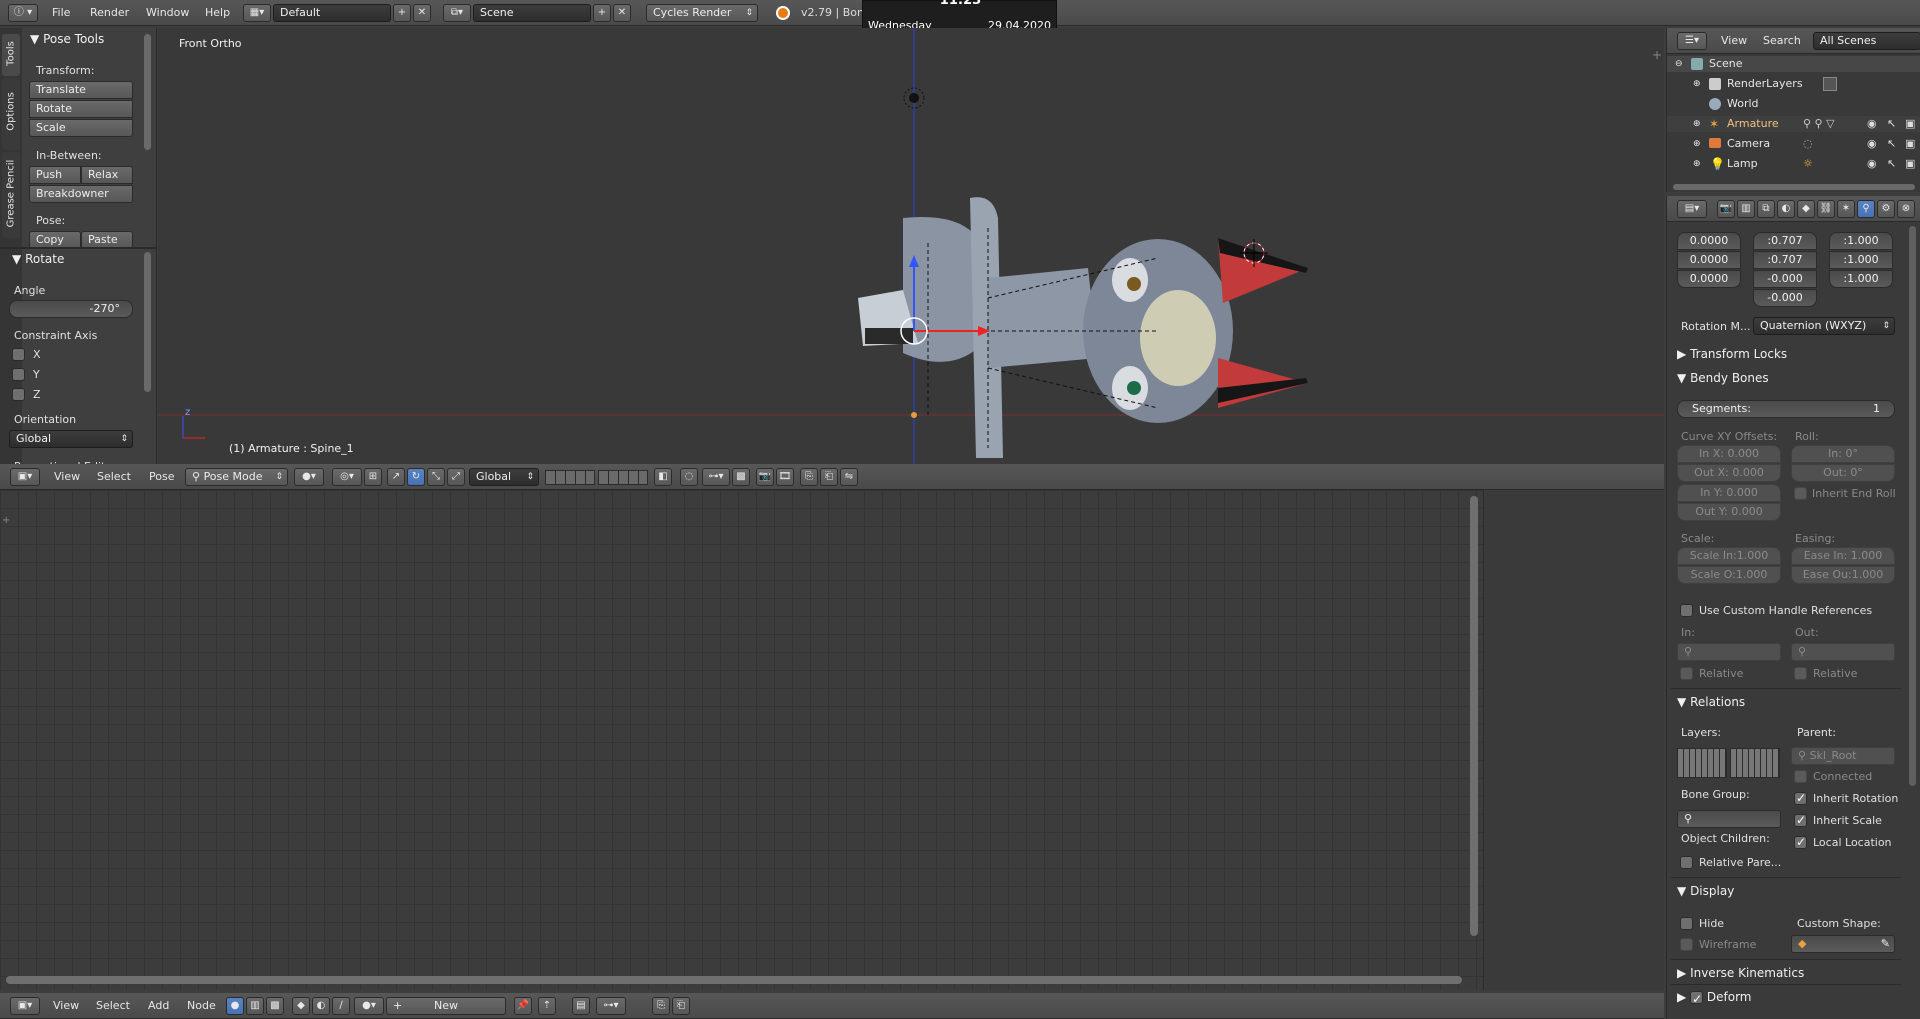  Describe the element at coordinates (532, 13) in the screenshot. I see `scene-field: Scene` at that location.